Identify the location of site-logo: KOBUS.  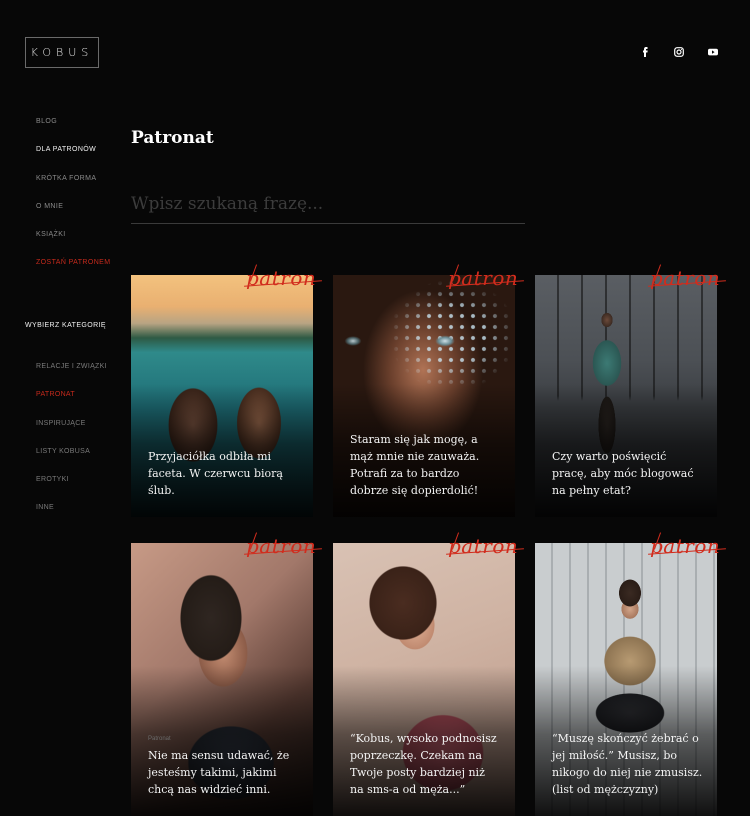
(62, 52).